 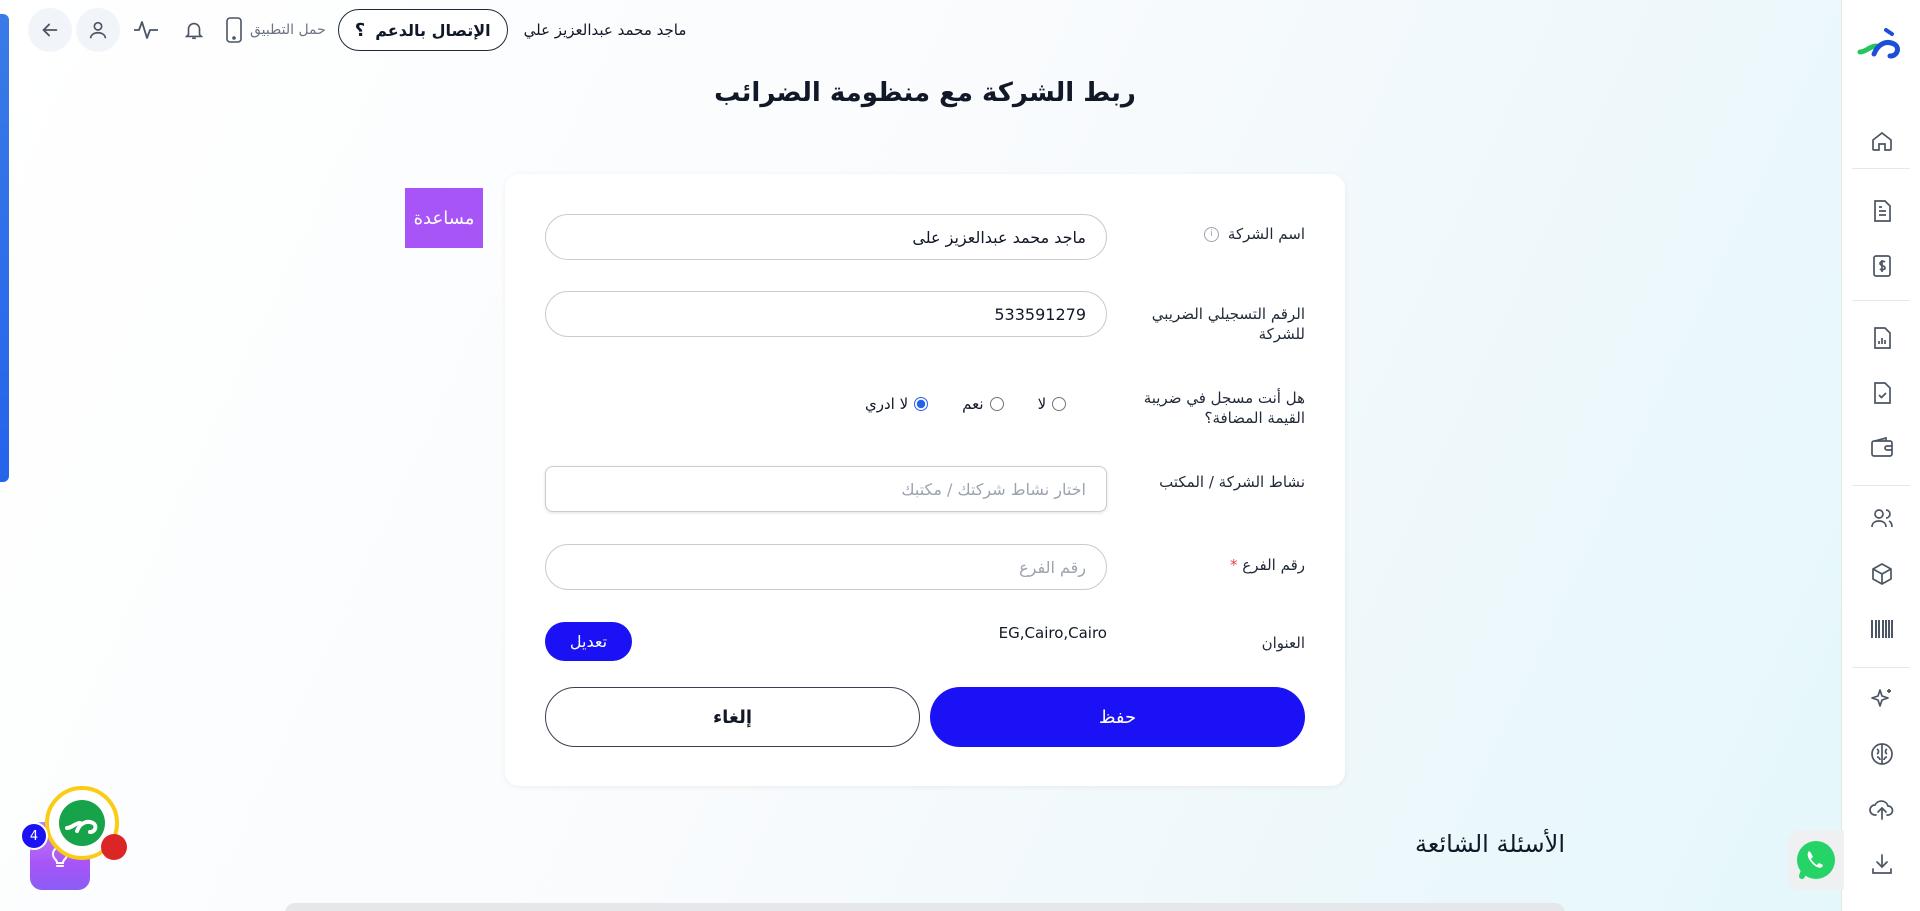 I want to click on sidebar-ai, so click(x=1882, y=699).